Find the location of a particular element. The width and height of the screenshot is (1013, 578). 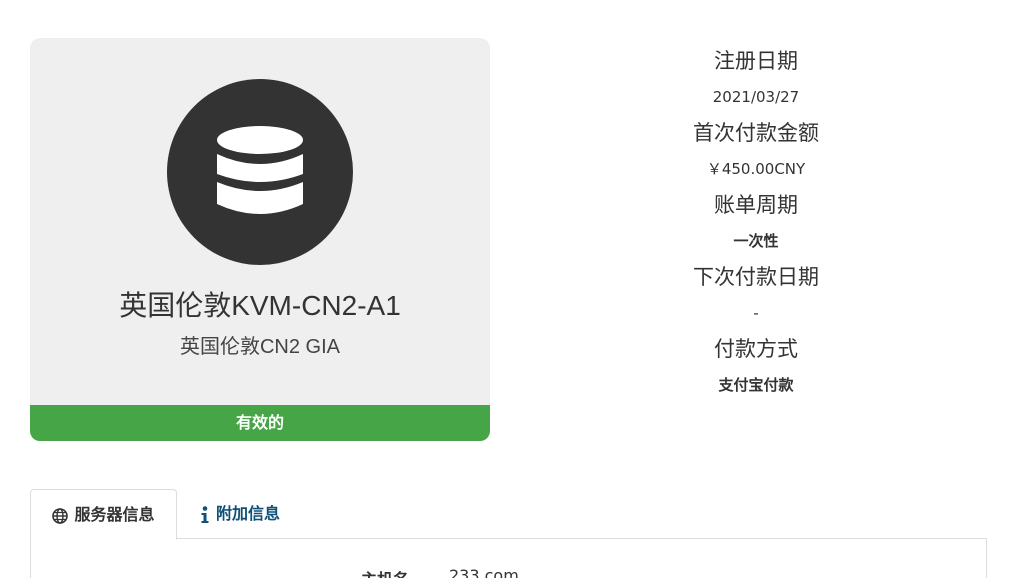

tab-server-info: 服务器信息 is located at coordinates (103, 514).